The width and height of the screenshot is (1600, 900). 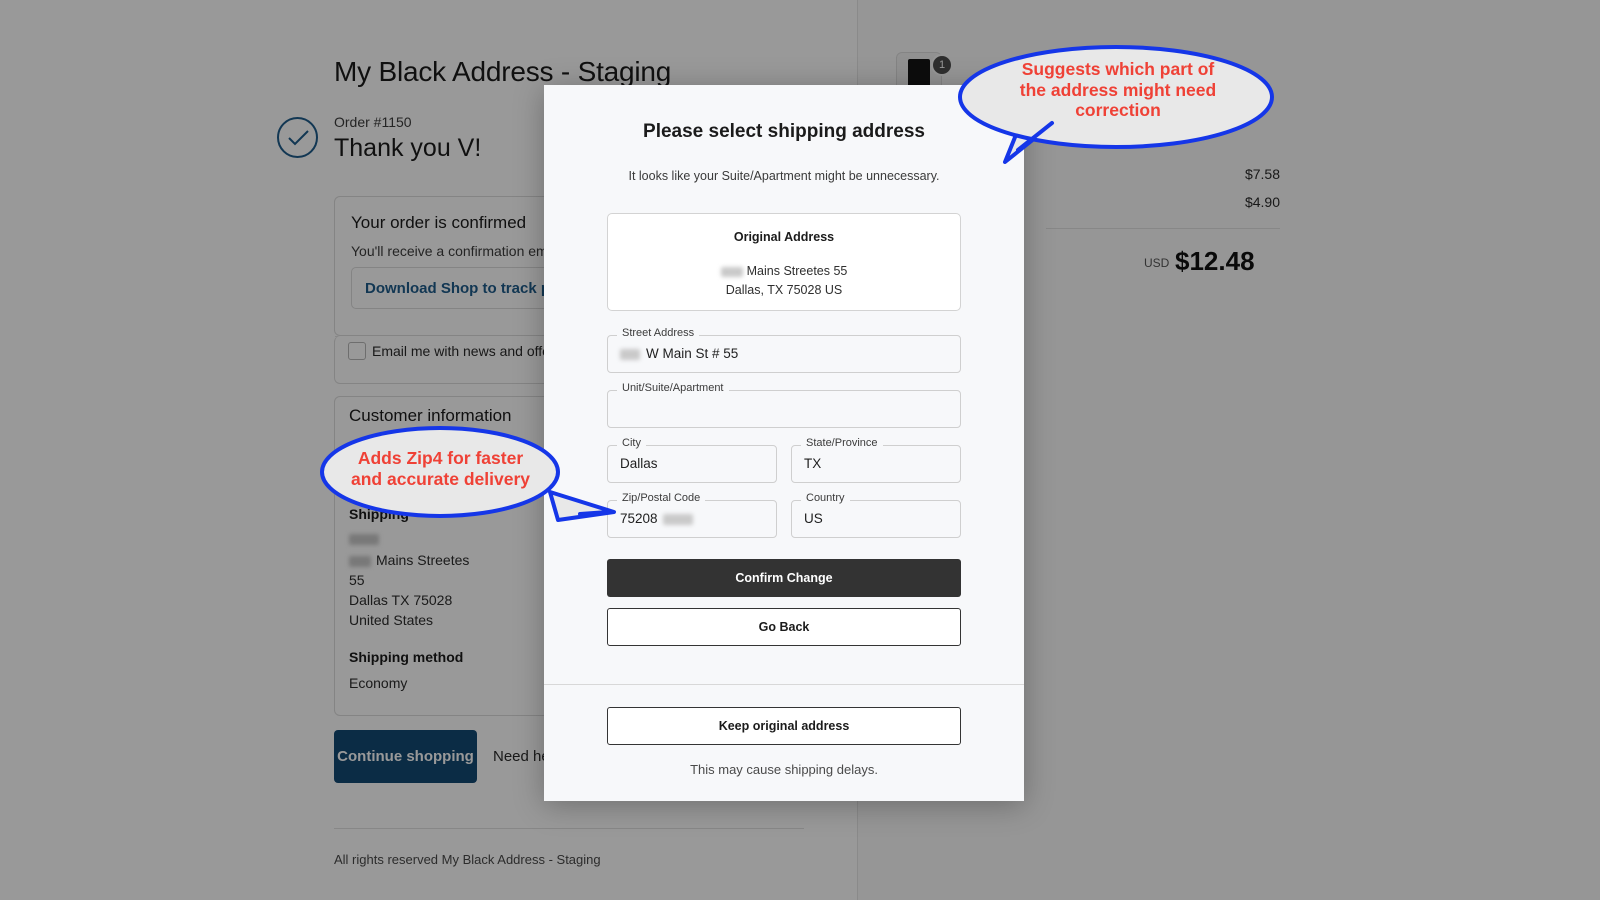 I want to click on country-field: Country US, so click(x=876, y=515).